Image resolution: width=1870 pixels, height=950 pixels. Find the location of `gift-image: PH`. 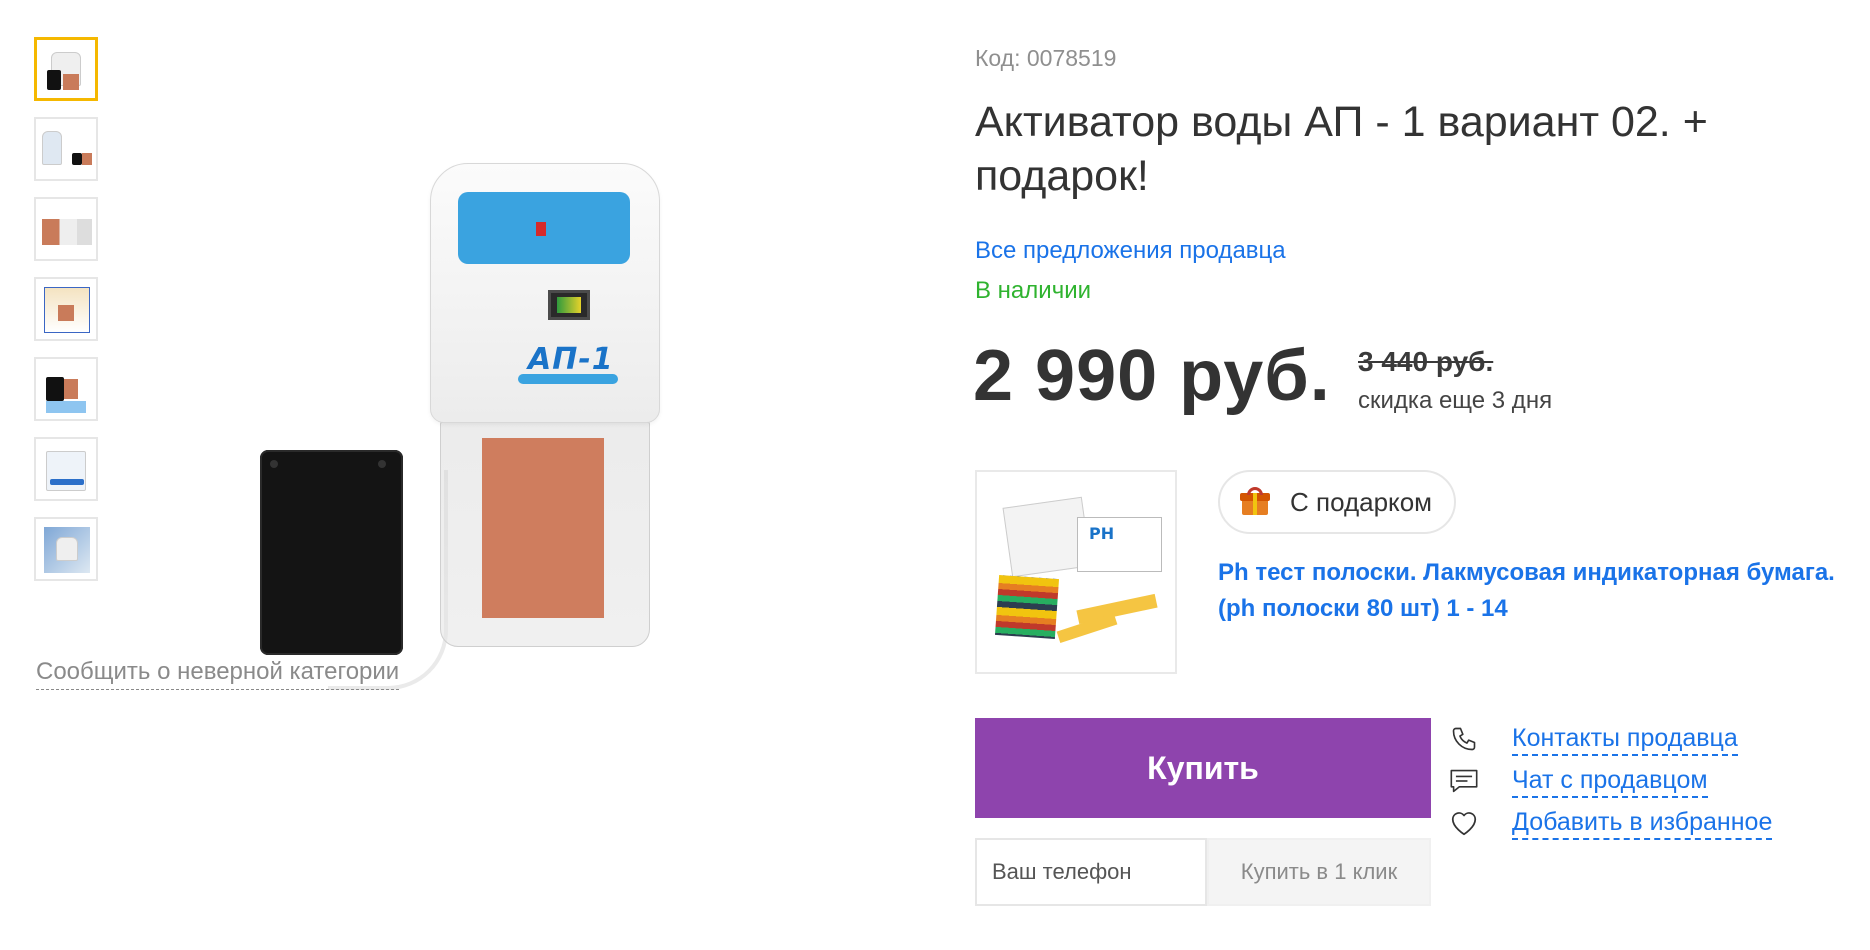

gift-image: PH is located at coordinates (1076, 572).